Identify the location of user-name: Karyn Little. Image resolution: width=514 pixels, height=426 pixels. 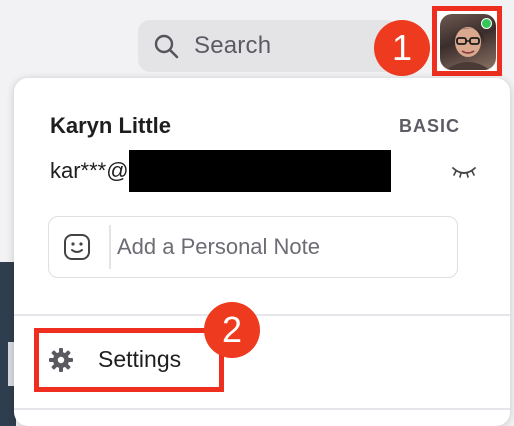
(111, 125).